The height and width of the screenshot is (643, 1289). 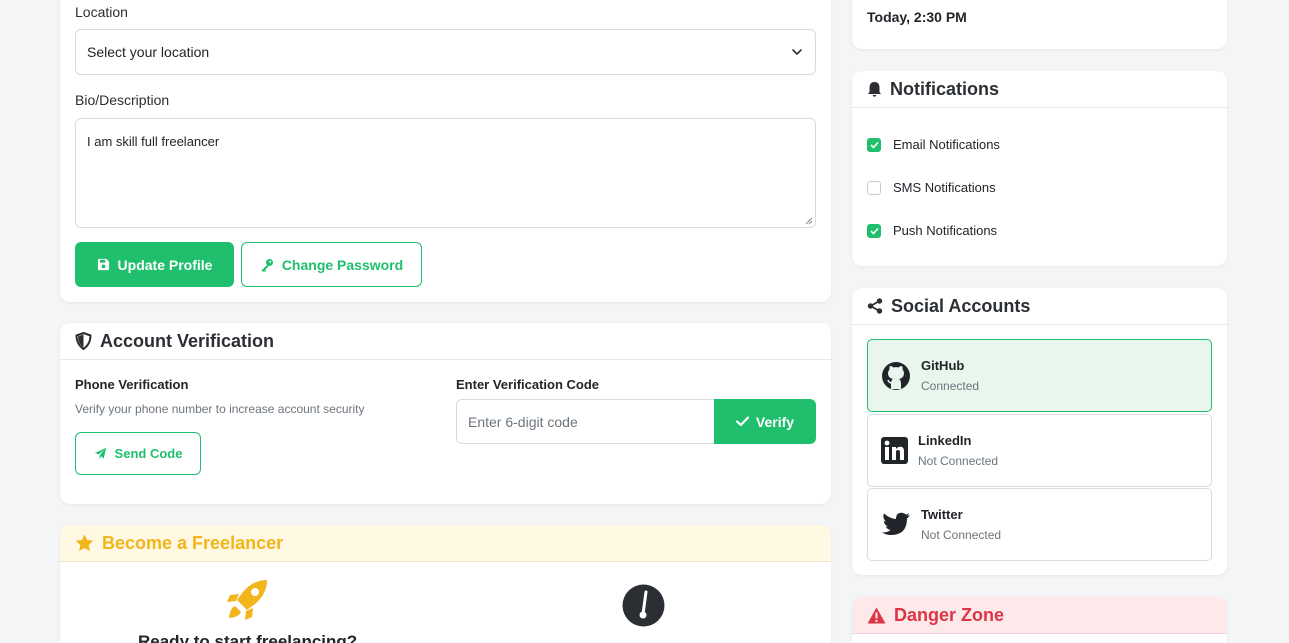 I want to click on social-item-linkedin: LinkedIn Not Connected, so click(x=1039, y=450).